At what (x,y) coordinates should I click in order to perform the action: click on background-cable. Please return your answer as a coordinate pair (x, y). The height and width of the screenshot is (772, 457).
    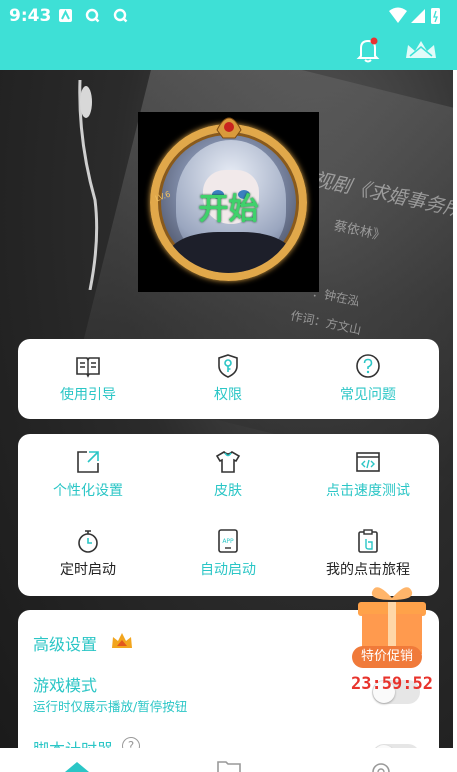
    Looking at the image, I should click on (88, 185).